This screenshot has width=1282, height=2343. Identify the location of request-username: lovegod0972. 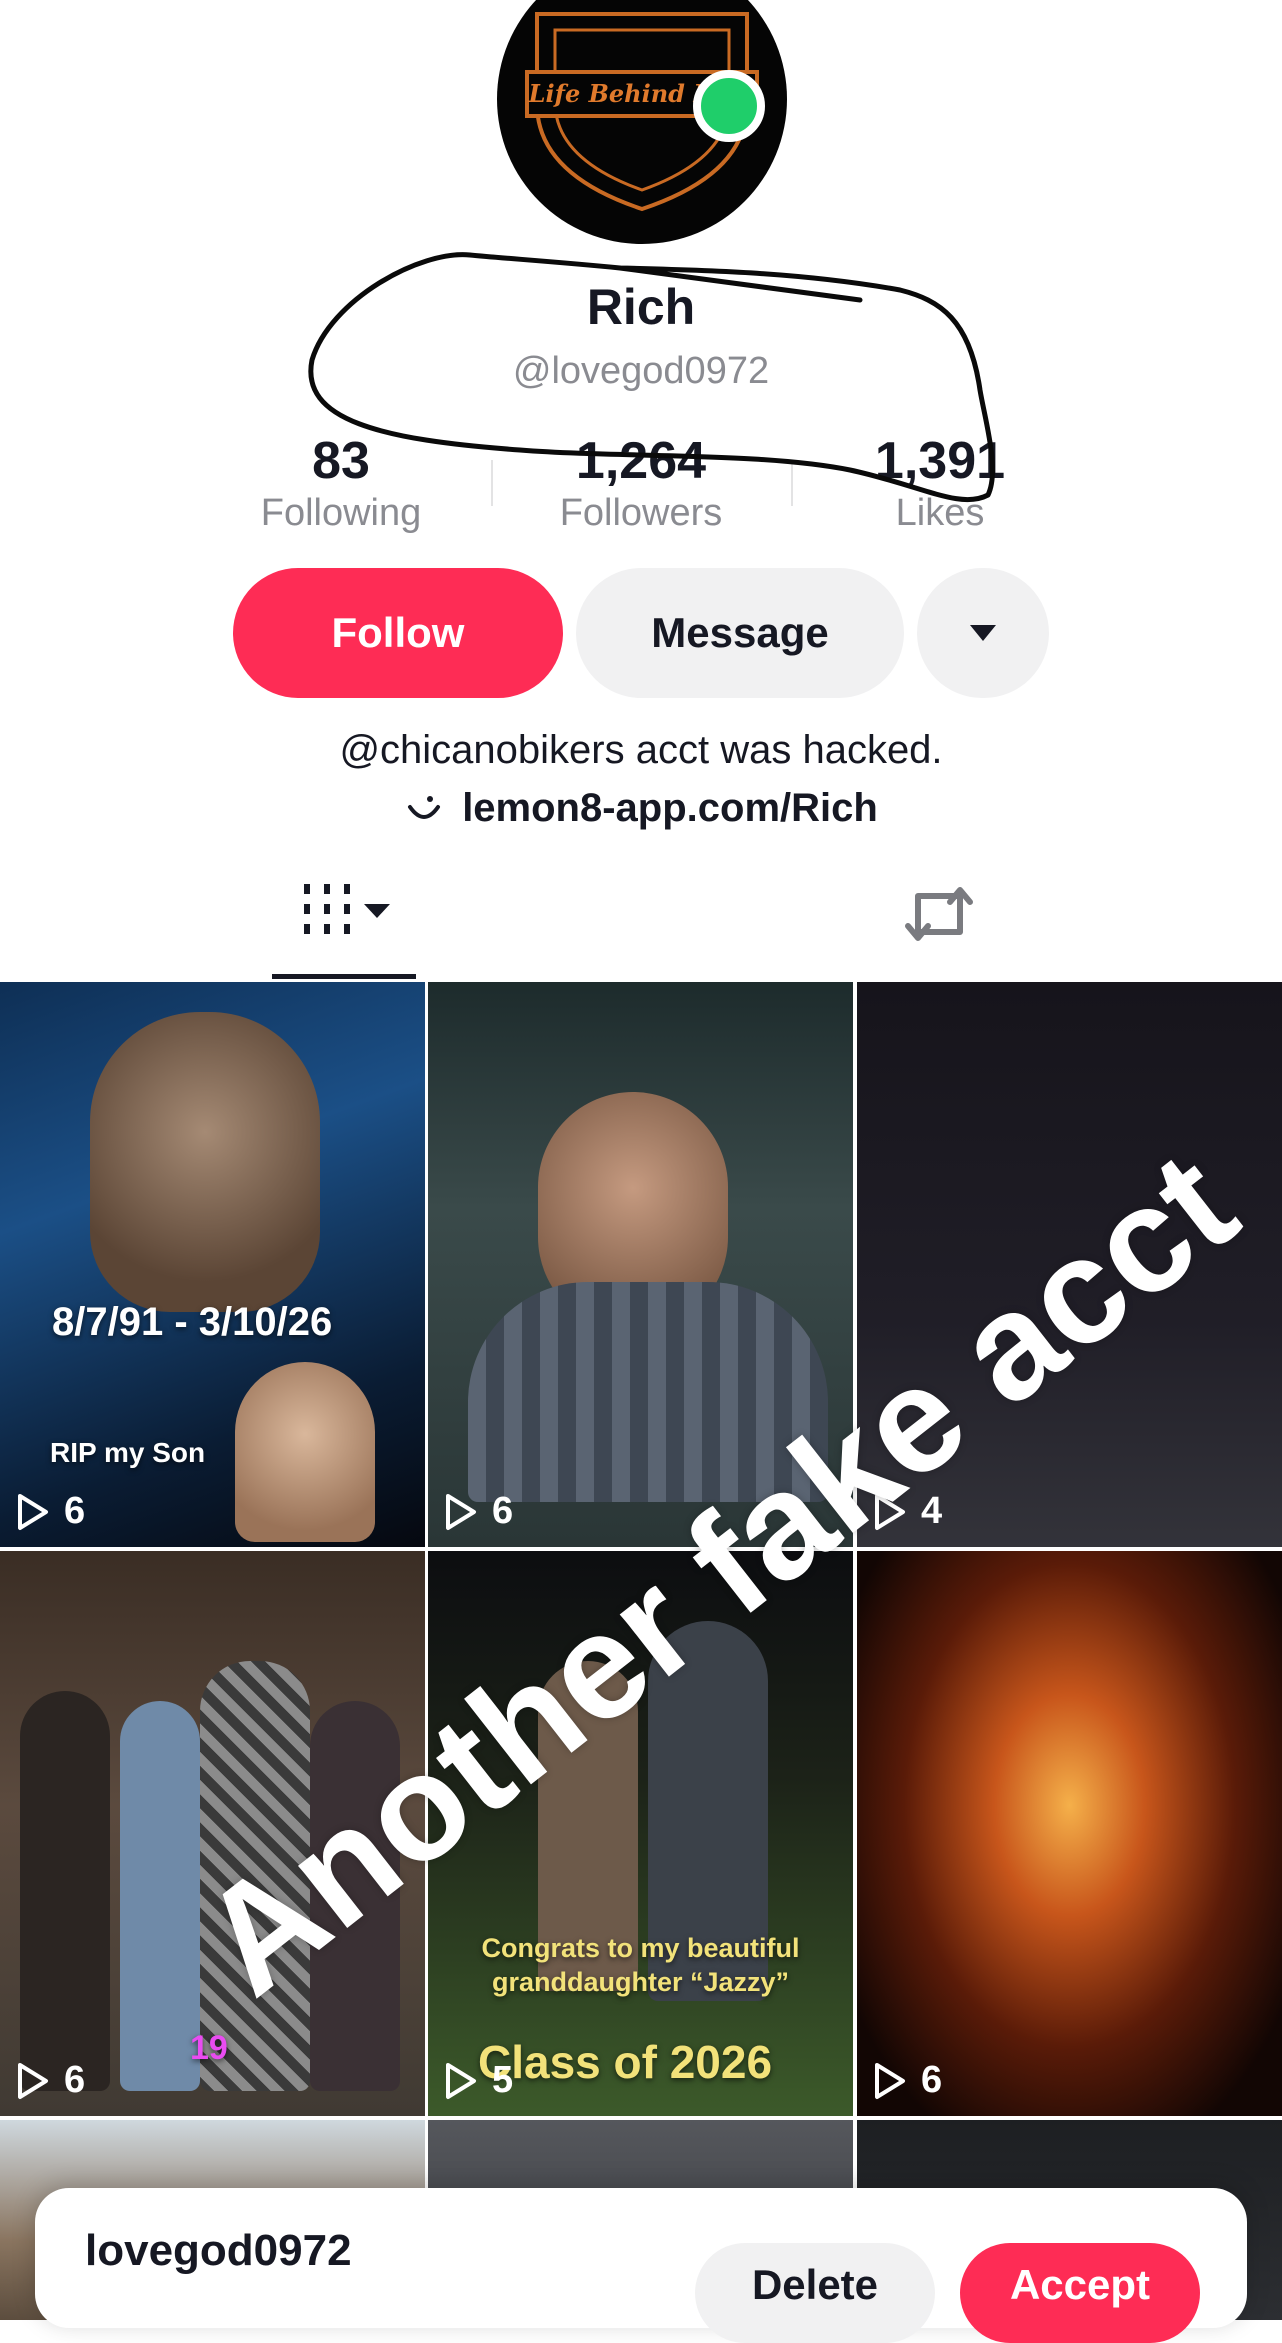
(218, 2251).